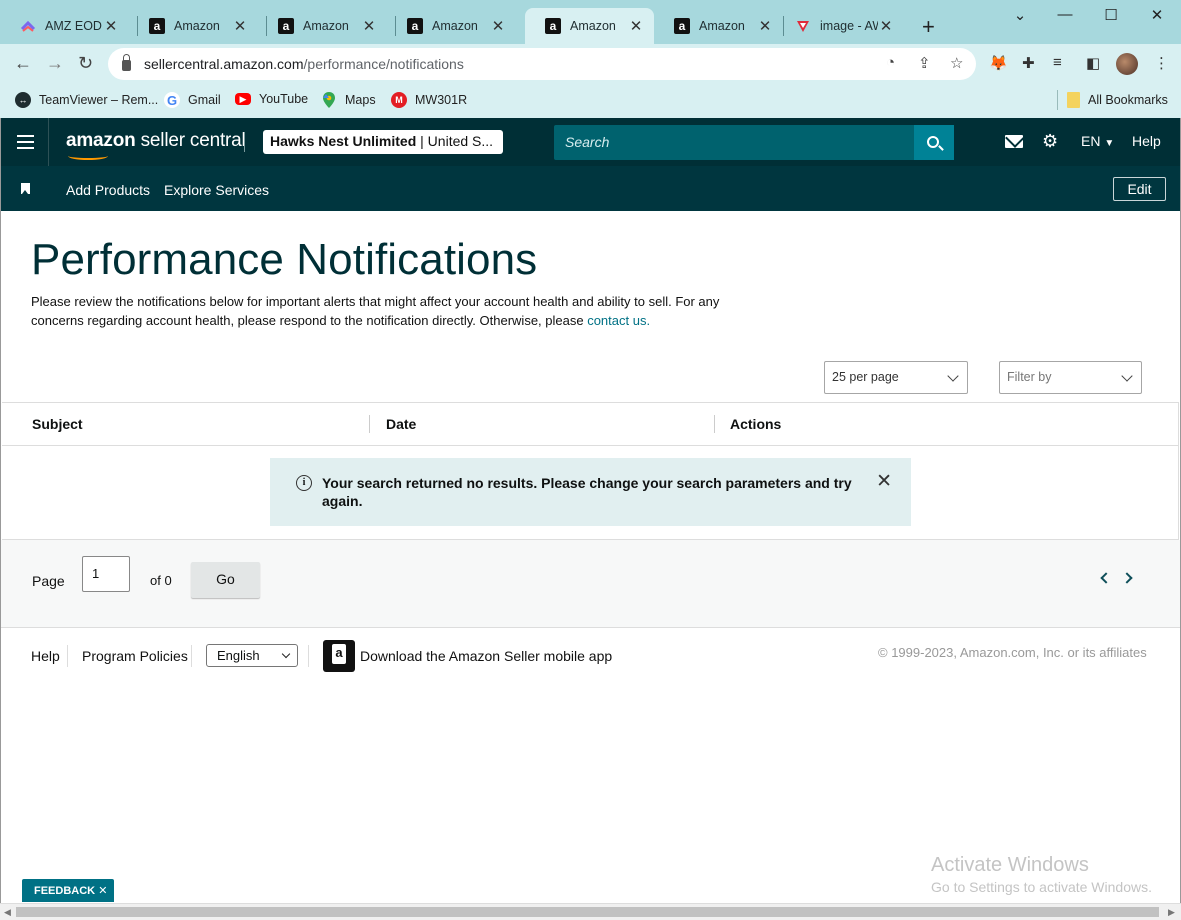 The height and width of the screenshot is (920, 1181). I want to click on feedback-button: FEEDBACK ✕, so click(68, 890).